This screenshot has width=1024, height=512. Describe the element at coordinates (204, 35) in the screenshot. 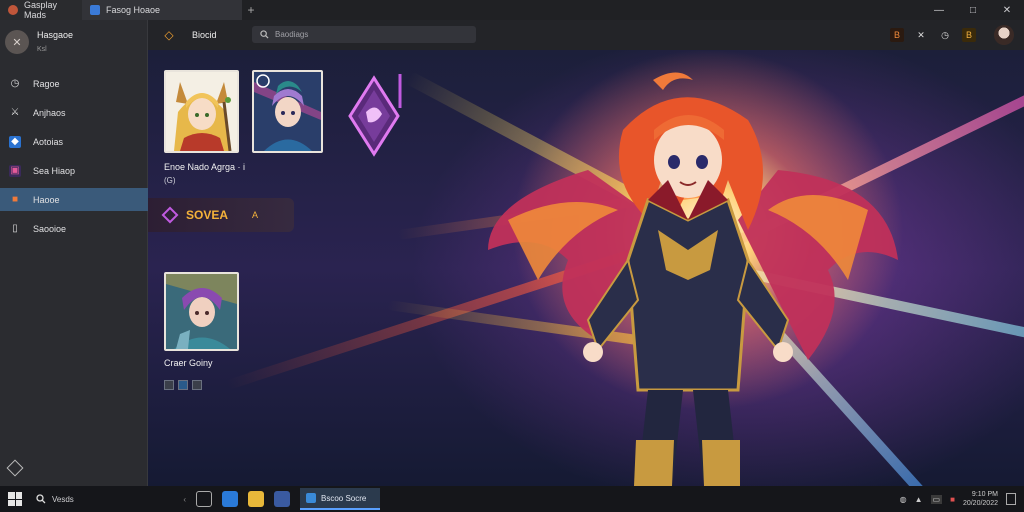

I see `page-title: Biocid` at that location.